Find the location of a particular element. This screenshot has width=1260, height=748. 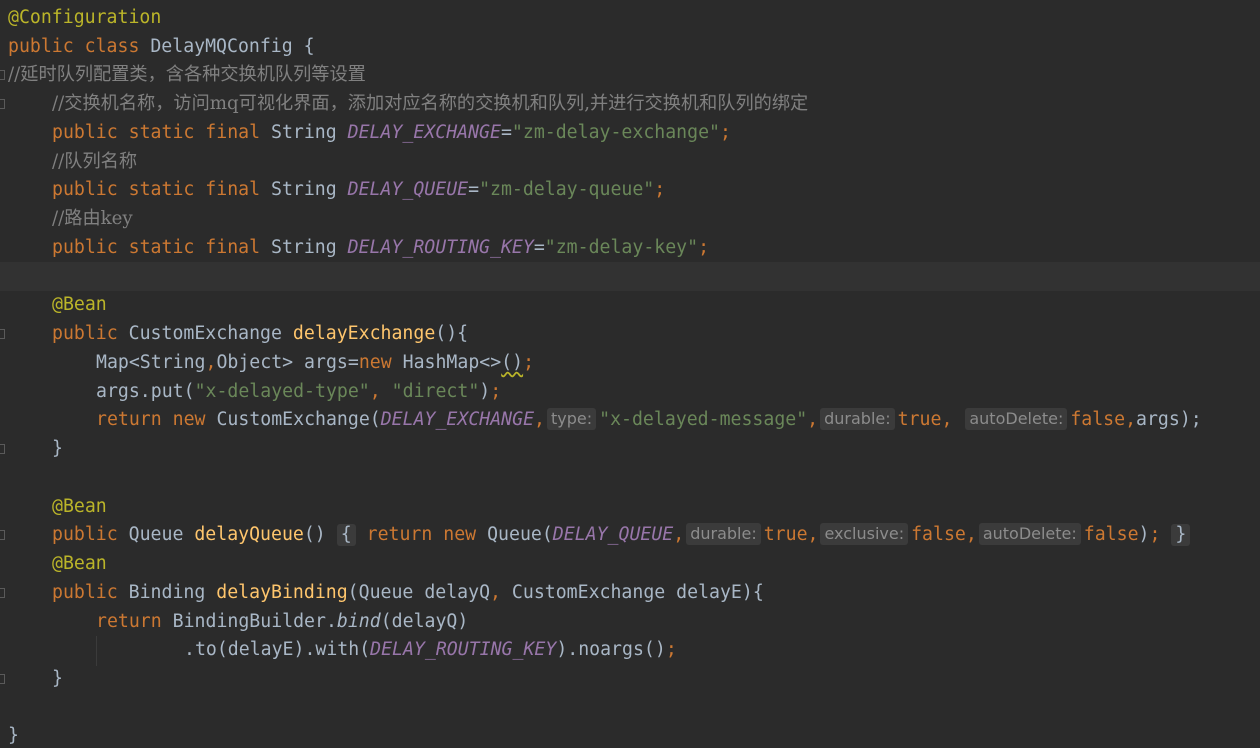

code-text: Map<String is located at coordinates (151, 362).